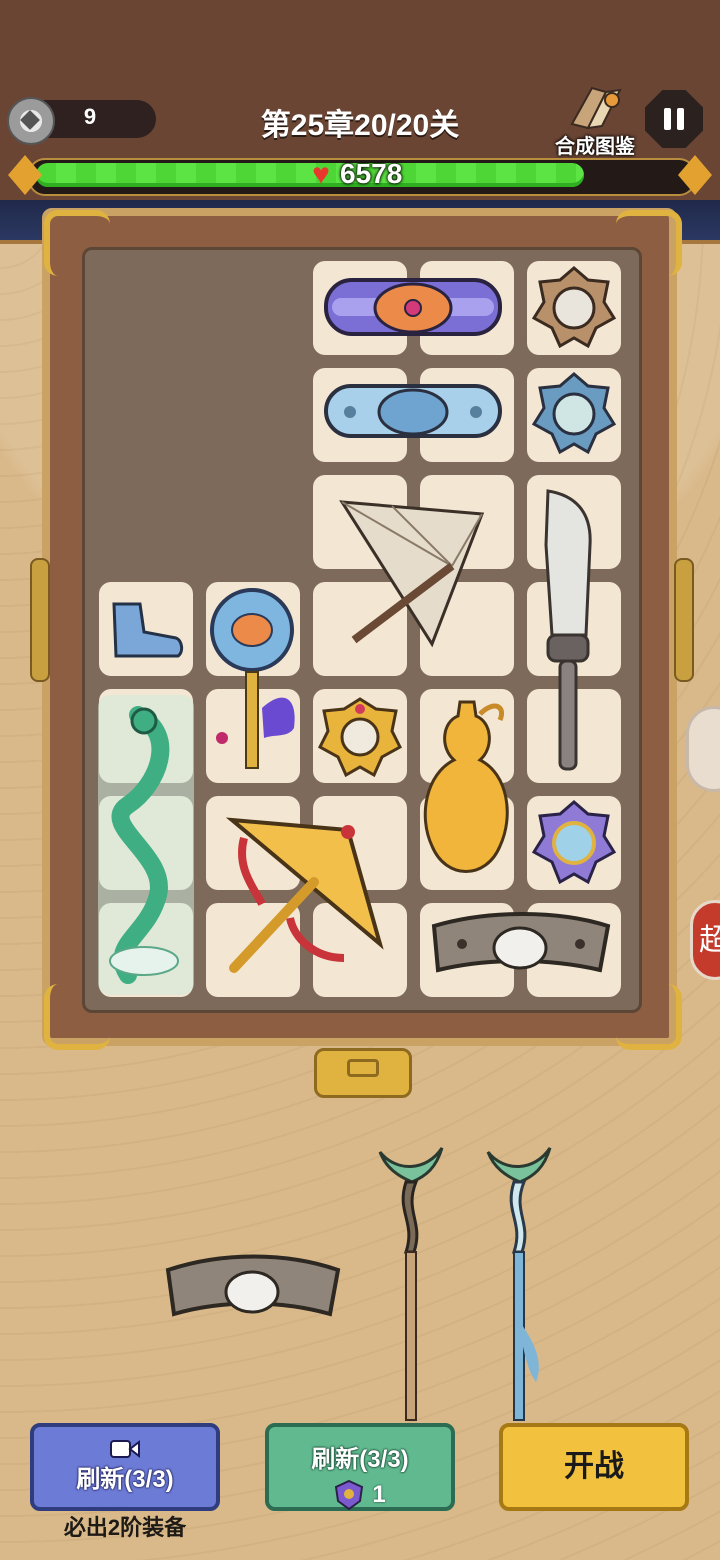 The image size is (720, 1560). What do you see at coordinates (680, 119) in the screenshot?
I see `pause-icon-bar` at bounding box center [680, 119].